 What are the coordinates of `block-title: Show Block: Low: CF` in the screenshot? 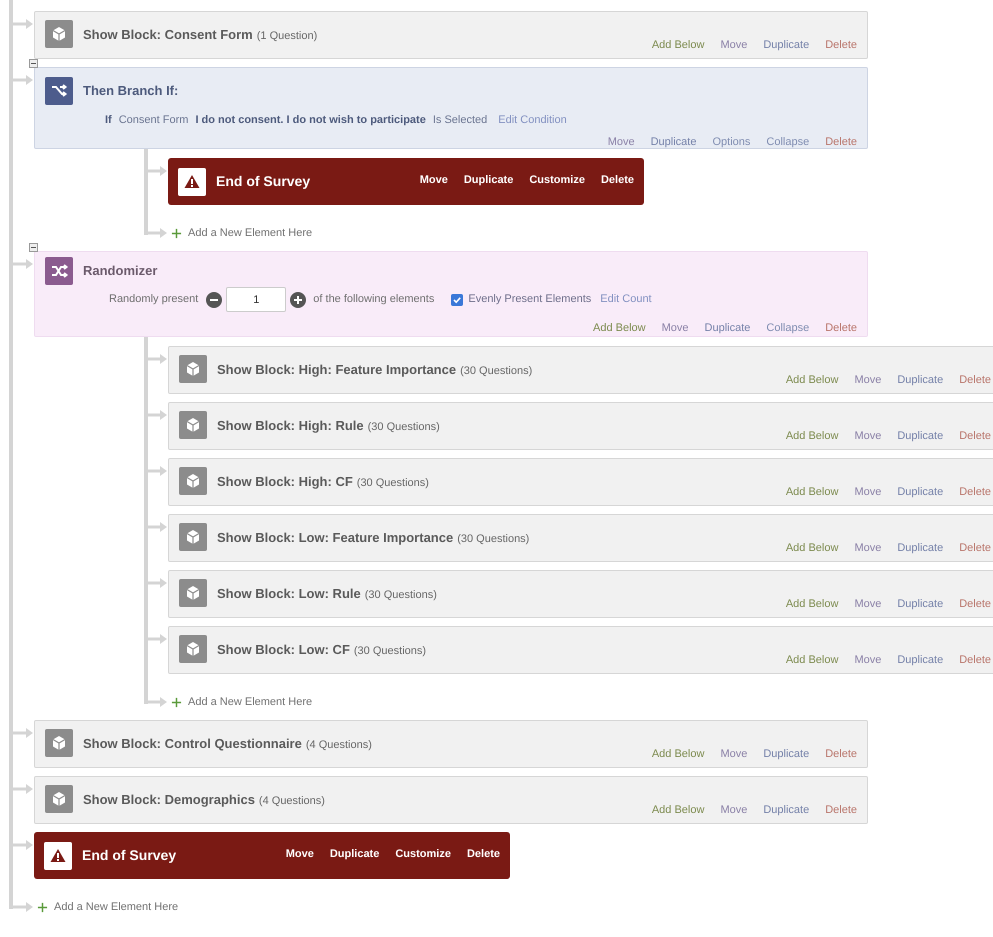 It's located at (283, 650).